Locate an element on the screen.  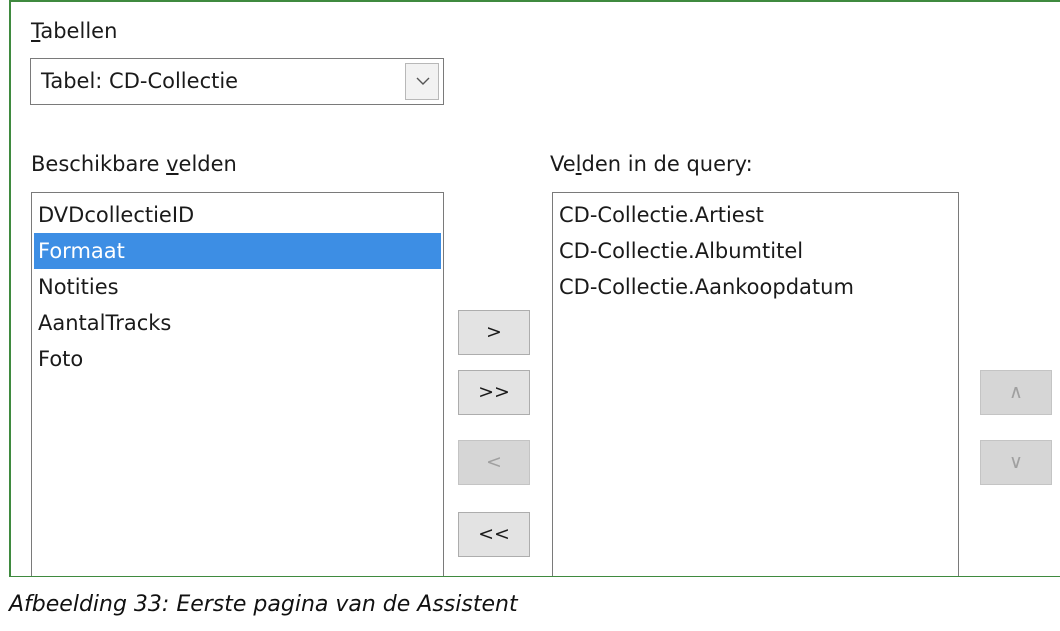
chevron-up-icon: ∧ is located at coordinates (1016, 392).